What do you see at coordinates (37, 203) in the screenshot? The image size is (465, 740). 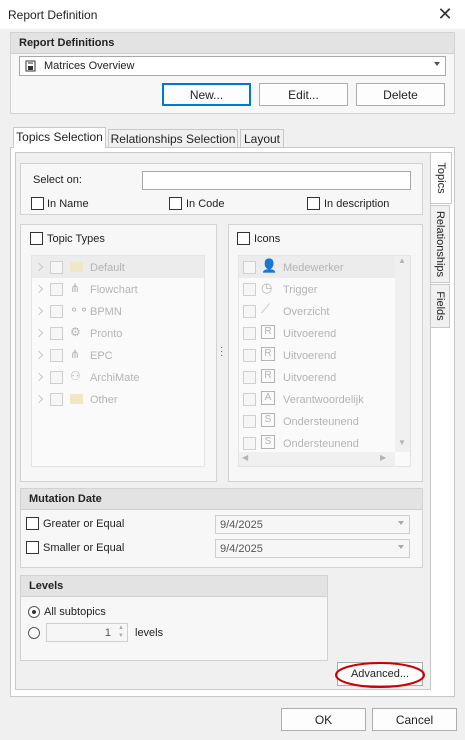 I see `in-name-checkbox` at bounding box center [37, 203].